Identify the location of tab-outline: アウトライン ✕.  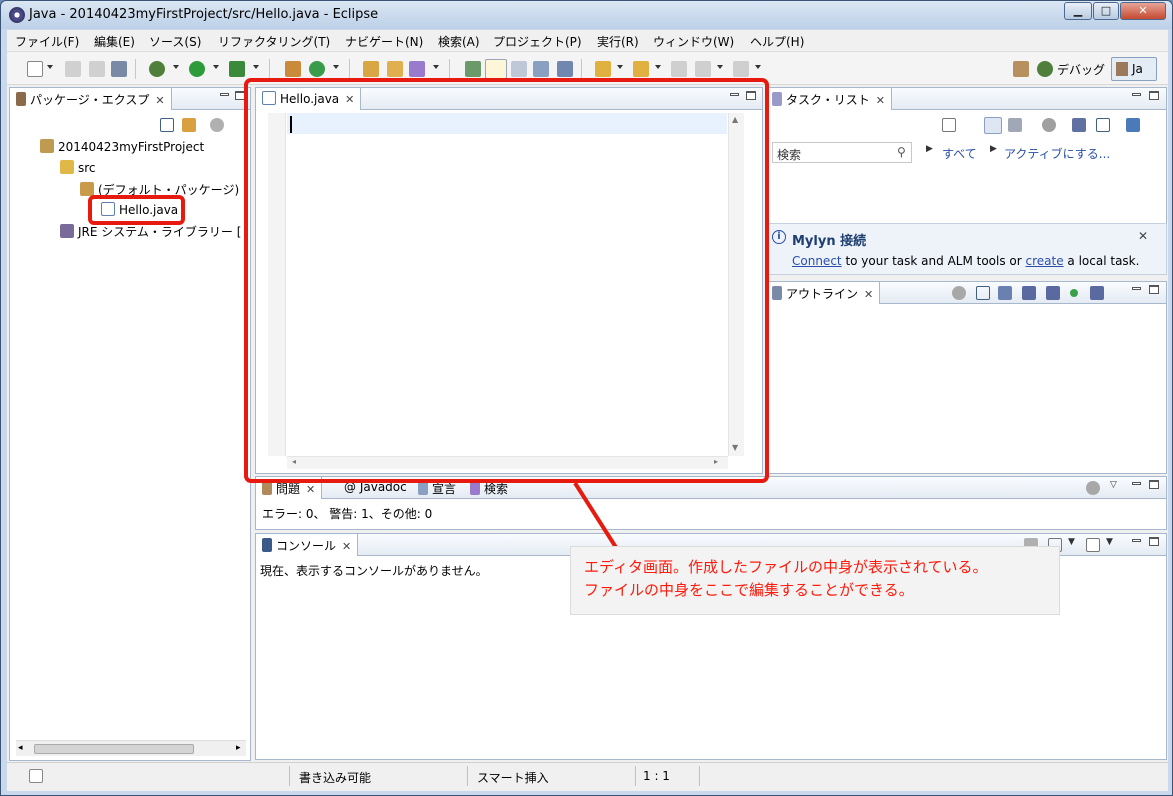
(823, 293).